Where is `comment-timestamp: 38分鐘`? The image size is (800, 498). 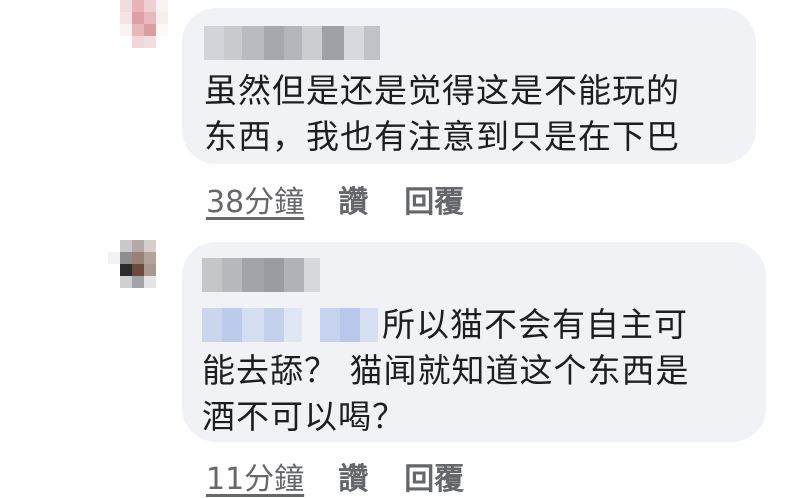 comment-timestamp: 38分鐘 is located at coordinates (255, 199).